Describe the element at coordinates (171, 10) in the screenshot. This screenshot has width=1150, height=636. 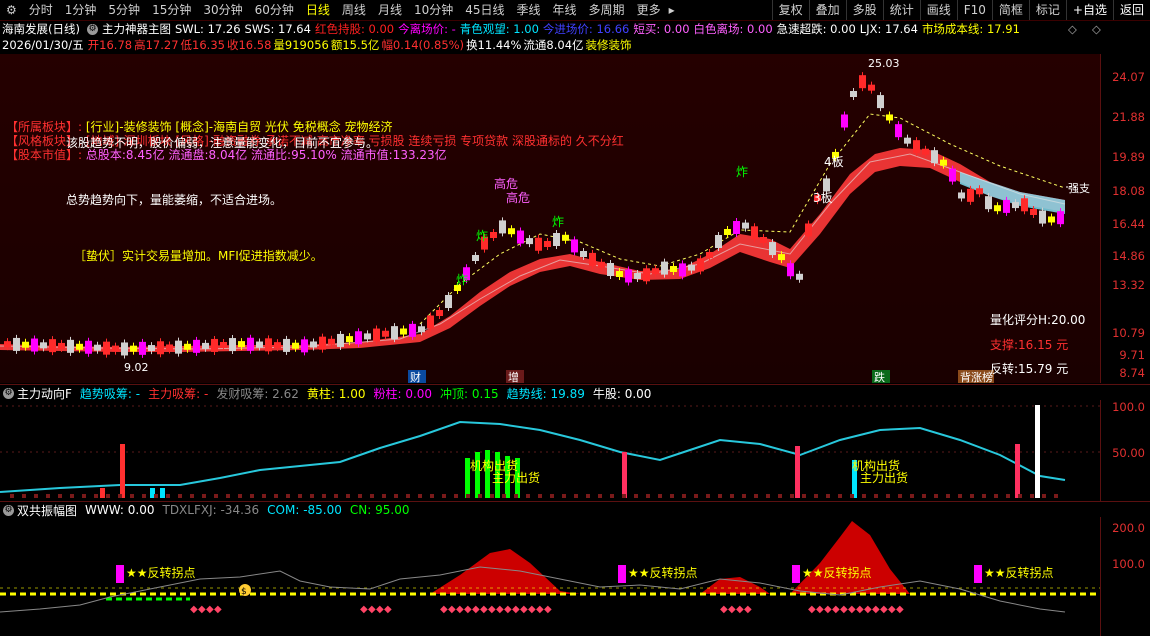
I see `period-tab-15min: 15分钟` at that location.